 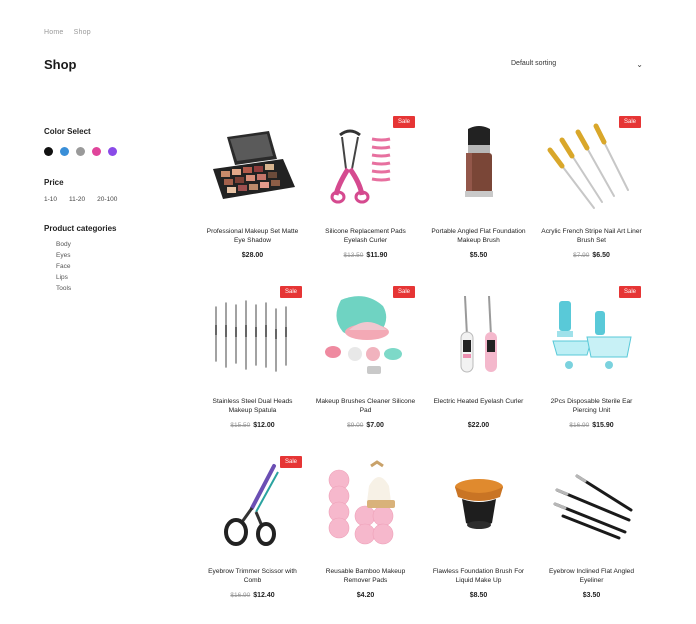 What do you see at coordinates (60, 64) in the screenshot?
I see `page-title: Shop` at bounding box center [60, 64].